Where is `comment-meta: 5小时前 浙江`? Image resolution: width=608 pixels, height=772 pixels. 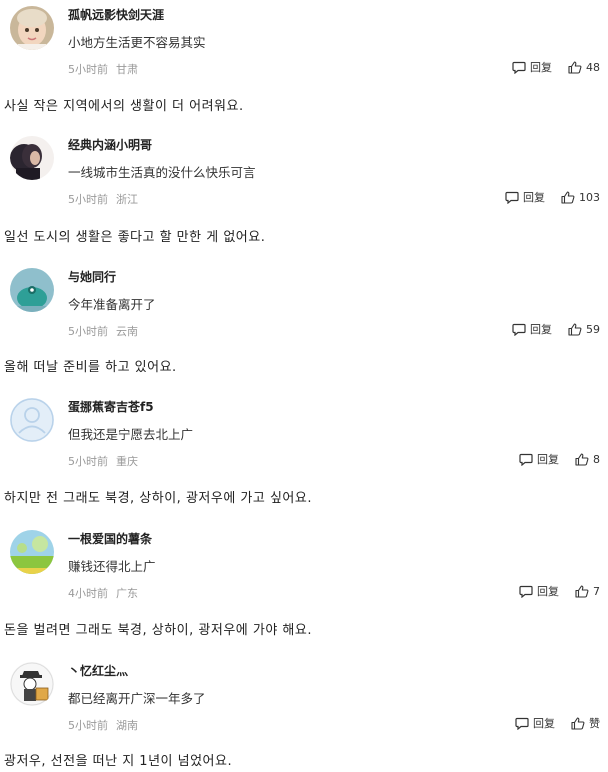 comment-meta: 5小时前 浙江 is located at coordinates (103, 199).